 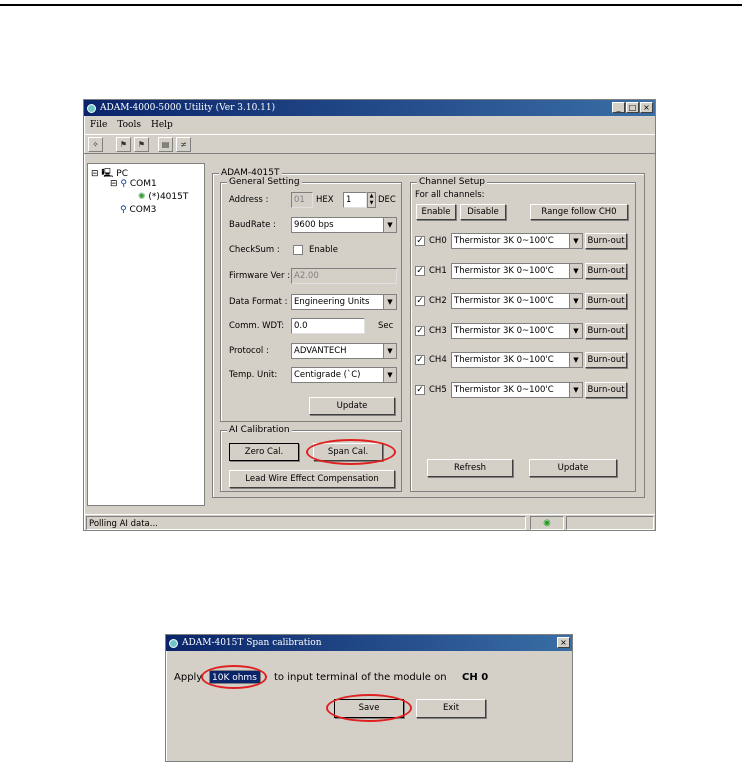 I want to click on checksum-enable-label: Enable, so click(x=323, y=250).